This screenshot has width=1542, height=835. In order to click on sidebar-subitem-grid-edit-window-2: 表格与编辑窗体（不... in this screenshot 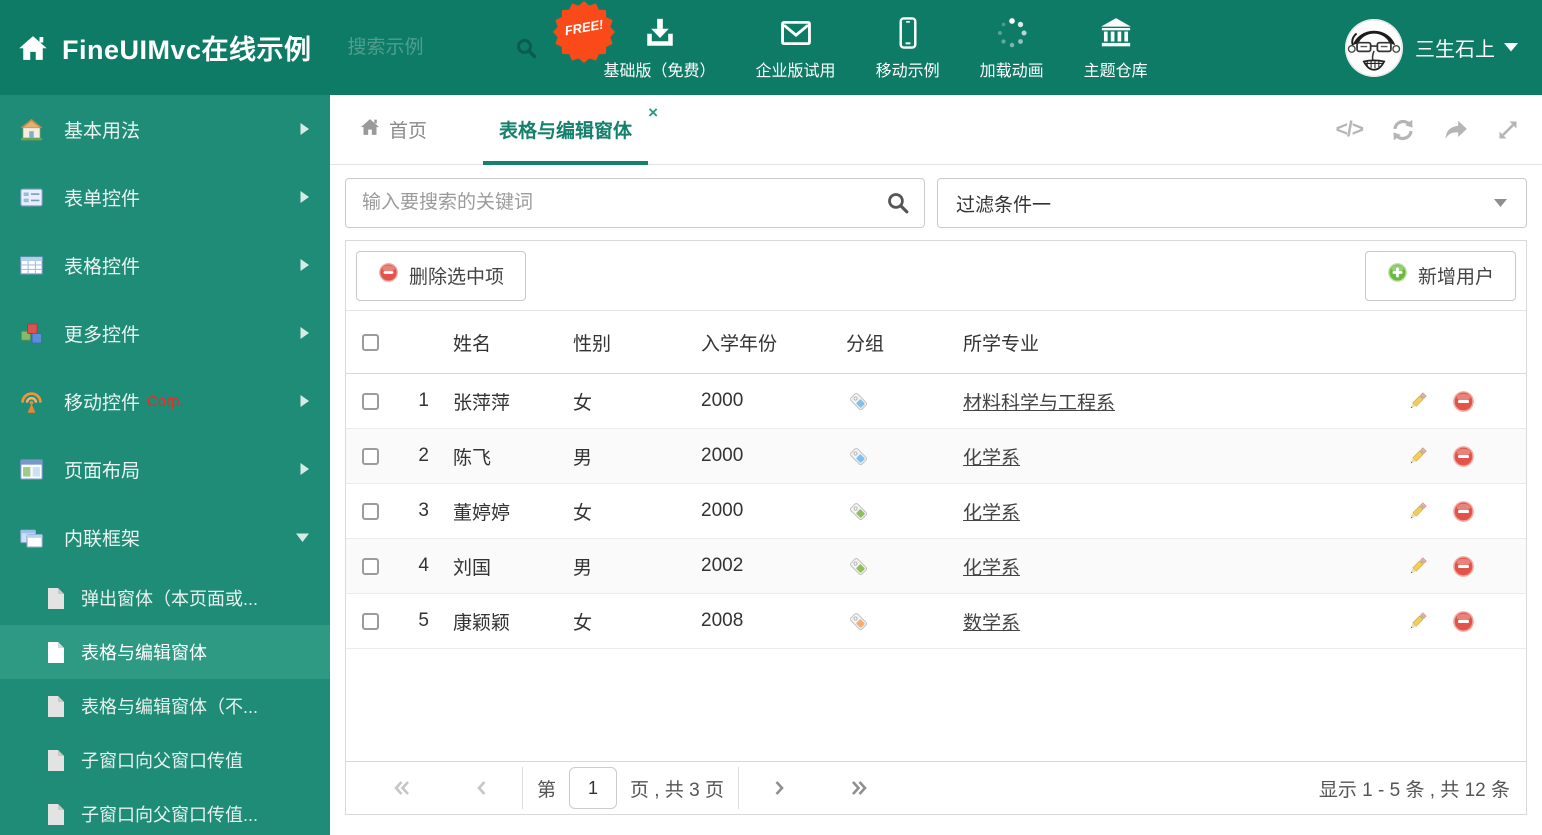, I will do `click(165, 706)`.